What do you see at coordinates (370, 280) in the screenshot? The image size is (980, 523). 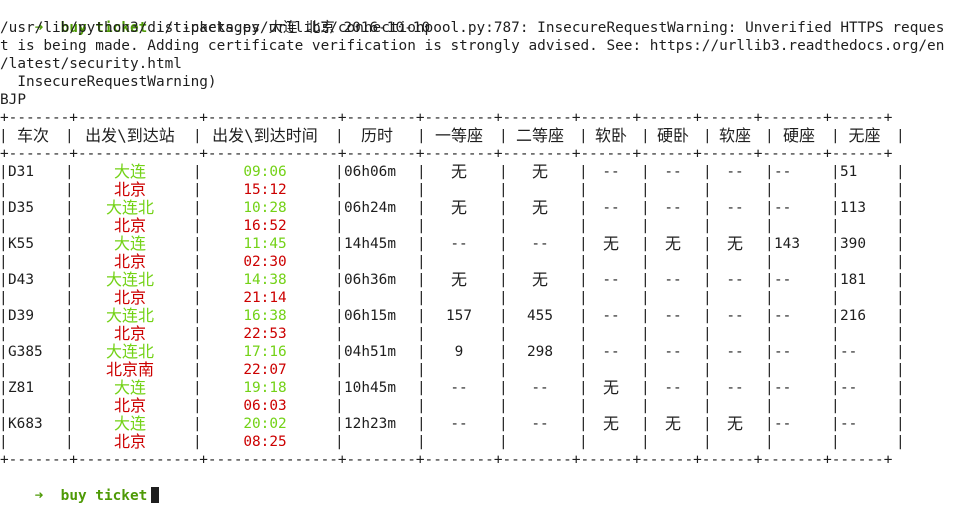 I see `cell-dur: 06h36m` at bounding box center [370, 280].